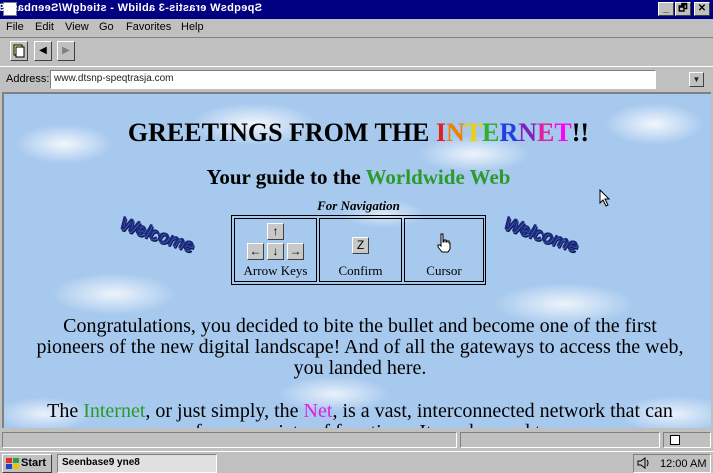 The width and height of the screenshot is (713, 473). I want to click on address-label: Address:, so click(28, 79).